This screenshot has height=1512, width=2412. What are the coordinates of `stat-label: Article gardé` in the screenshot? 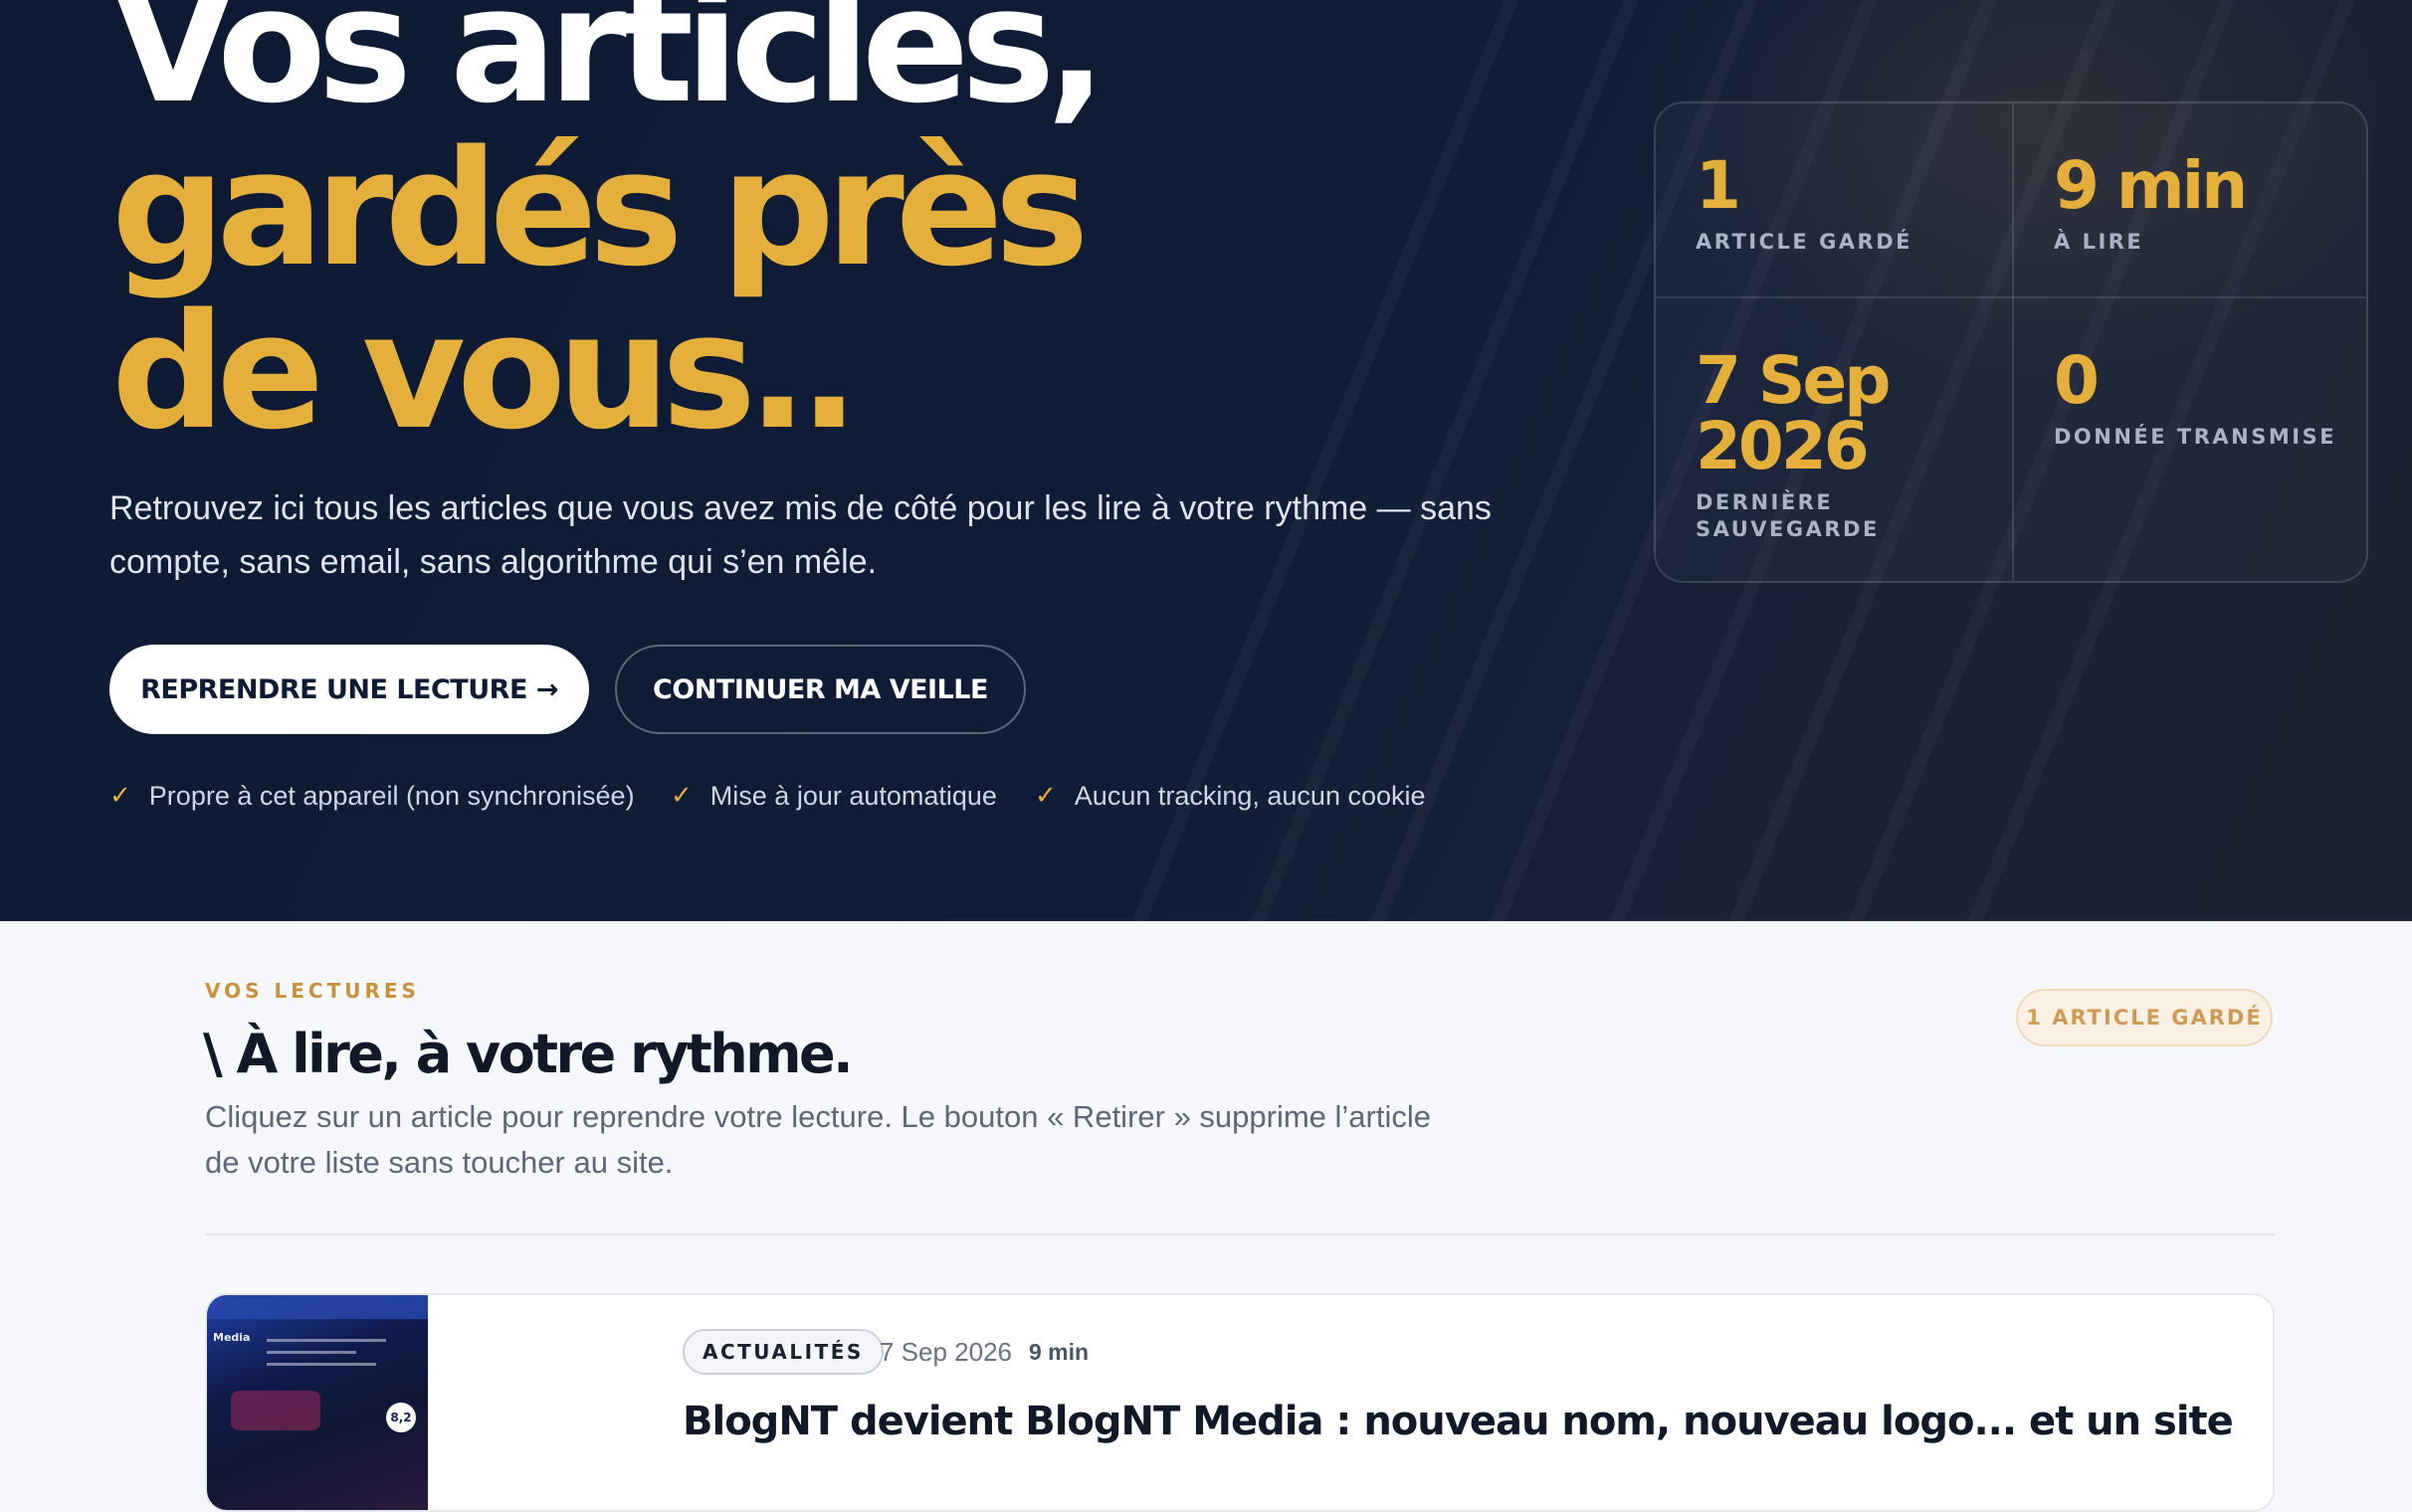 It's located at (1804, 242).